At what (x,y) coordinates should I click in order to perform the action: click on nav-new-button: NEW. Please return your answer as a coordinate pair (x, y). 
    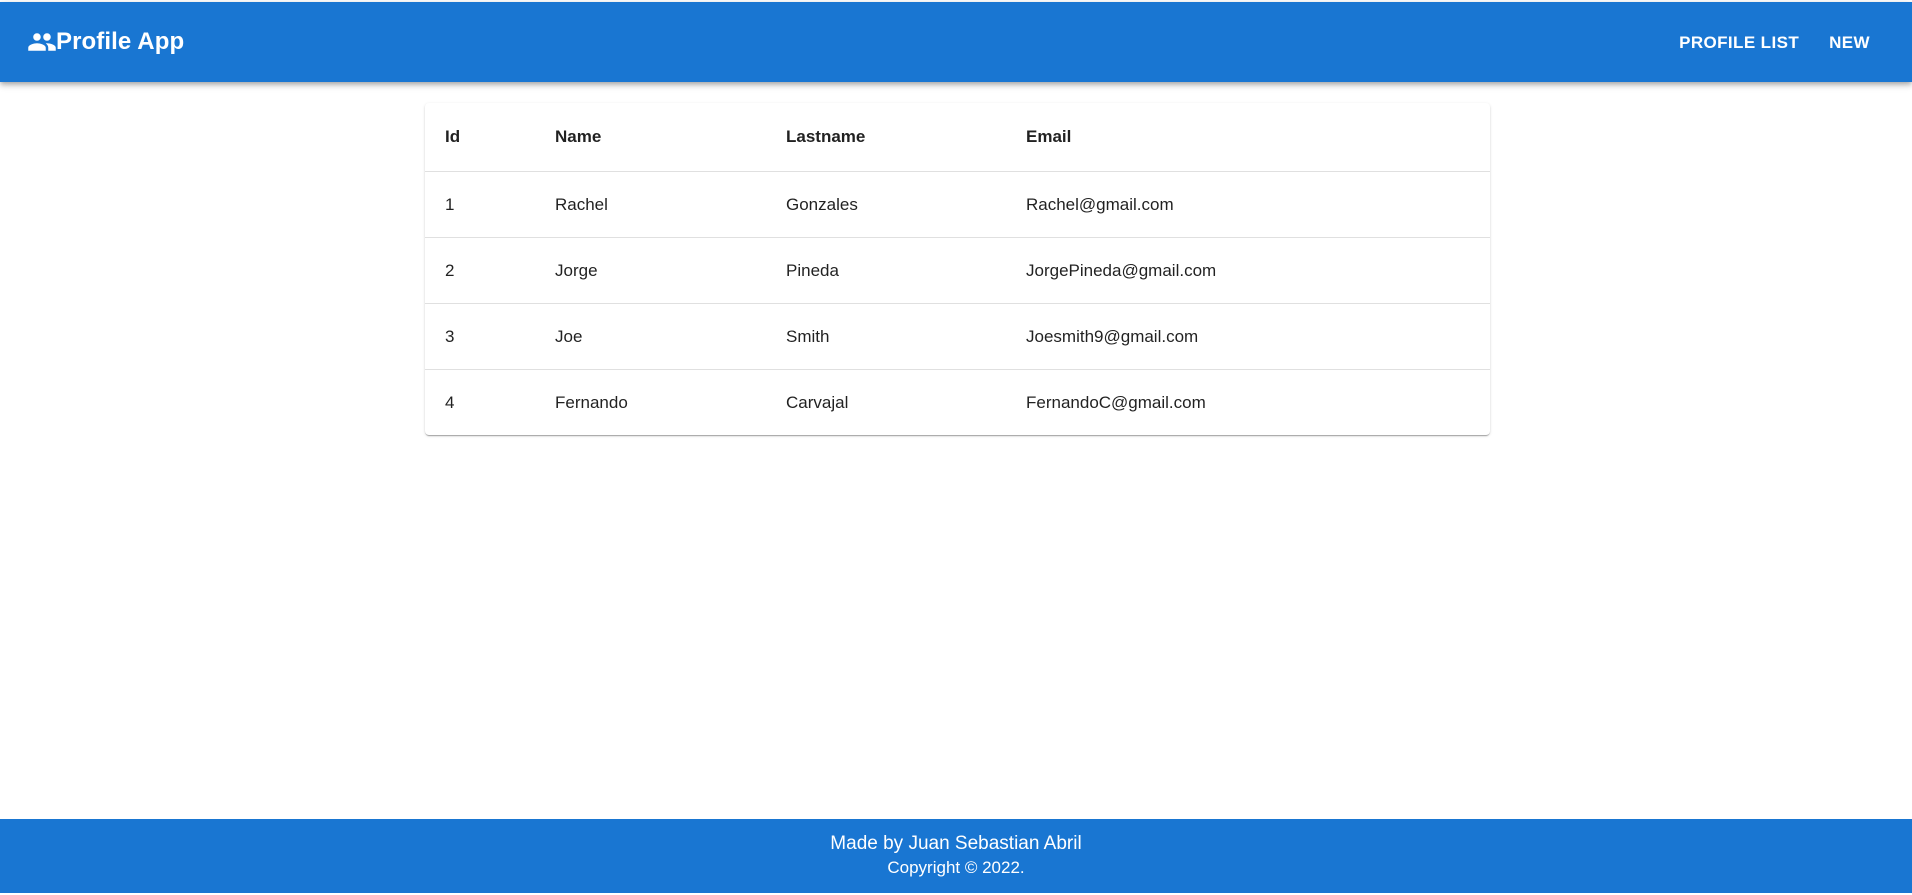
    Looking at the image, I should click on (1849, 42).